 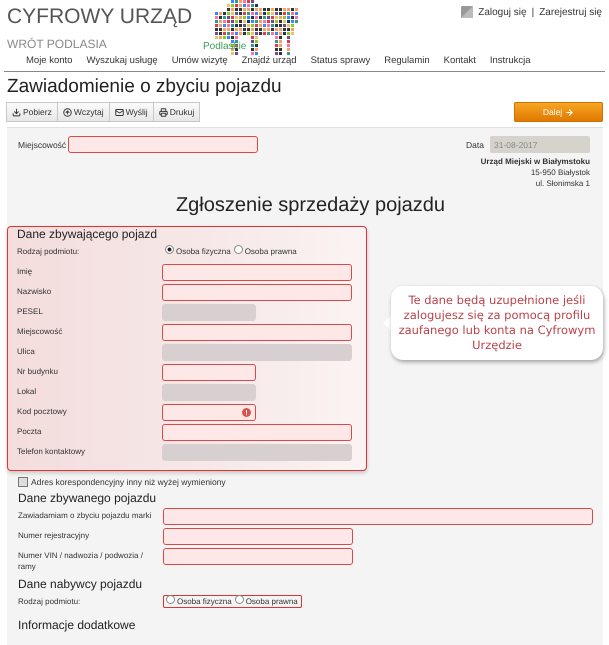 I want to click on field-label: Numer rejestracyjny, so click(x=54, y=536).